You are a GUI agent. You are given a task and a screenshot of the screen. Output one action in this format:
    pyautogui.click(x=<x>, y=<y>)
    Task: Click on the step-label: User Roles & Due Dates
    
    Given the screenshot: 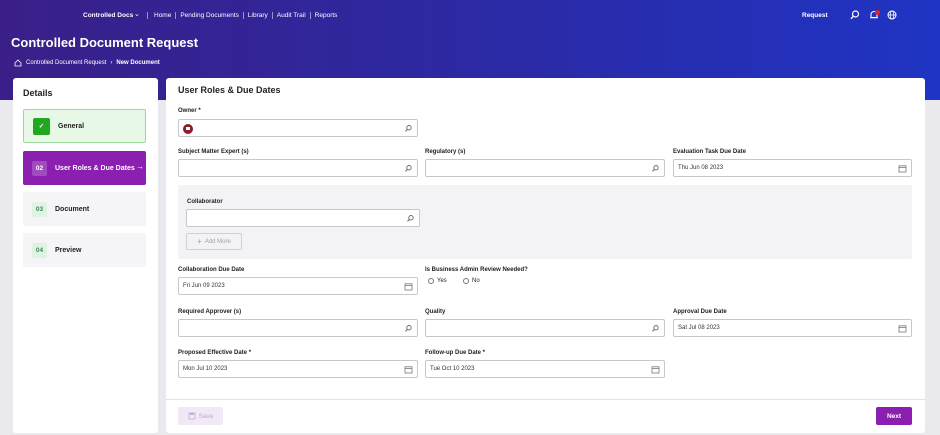 What is the action you would take?
    pyautogui.click(x=95, y=168)
    